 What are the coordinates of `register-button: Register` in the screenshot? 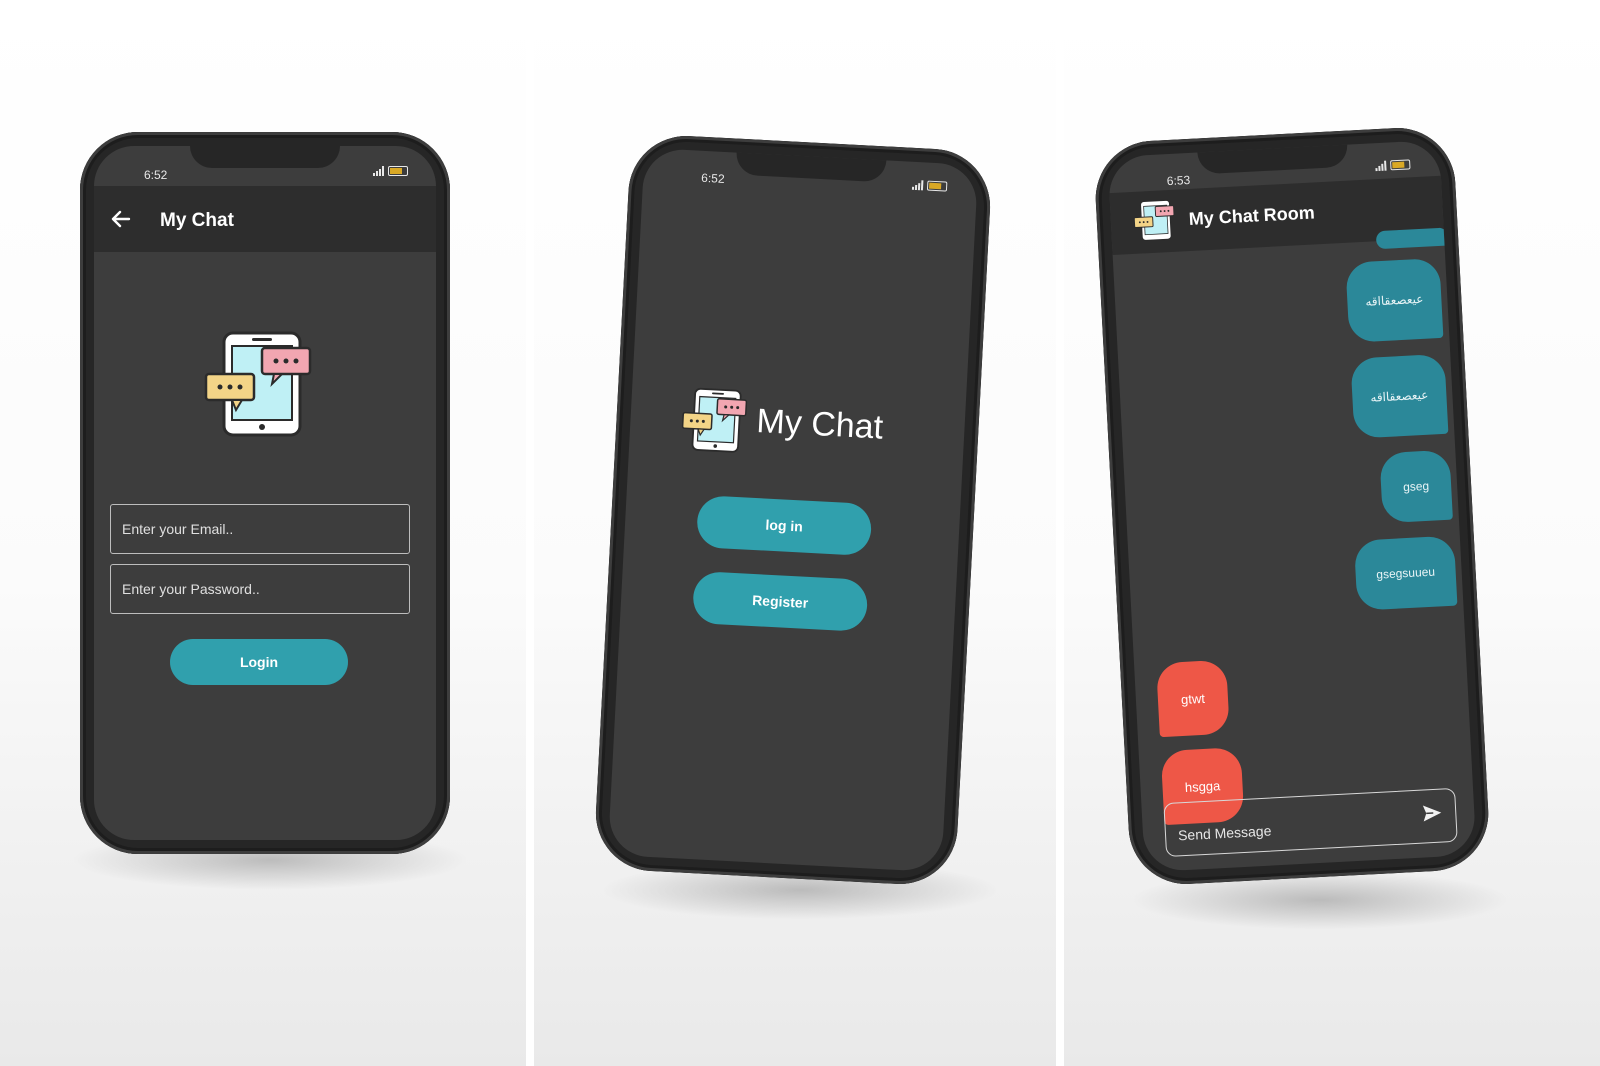 It's located at (780, 601).